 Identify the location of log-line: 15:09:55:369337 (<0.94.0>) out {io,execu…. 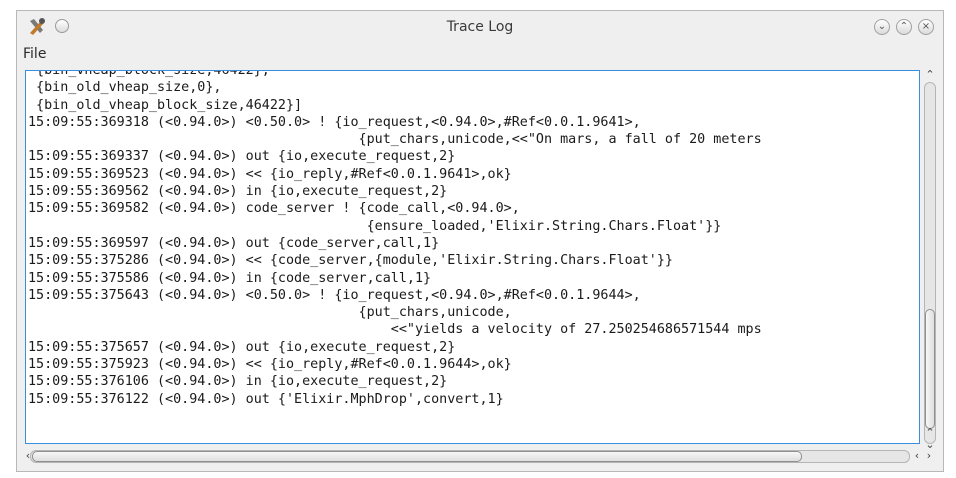
(242, 157).